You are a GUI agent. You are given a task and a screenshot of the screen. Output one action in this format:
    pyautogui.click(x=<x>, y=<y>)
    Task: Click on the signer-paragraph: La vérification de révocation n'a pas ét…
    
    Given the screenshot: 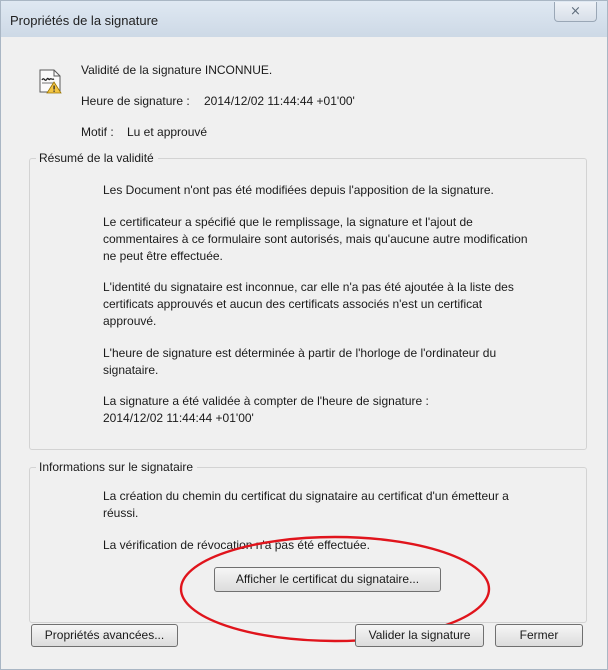 What is the action you would take?
    pyautogui.click(x=236, y=545)
    